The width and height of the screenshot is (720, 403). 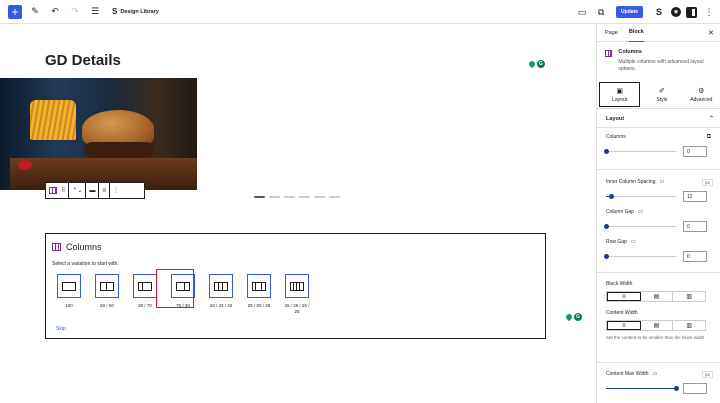 What do you see at coordinates (221, 294) in the screenshot?
I see `variation-33-33-33: 33 / 33 / 33` at bounding box center [221, 294].